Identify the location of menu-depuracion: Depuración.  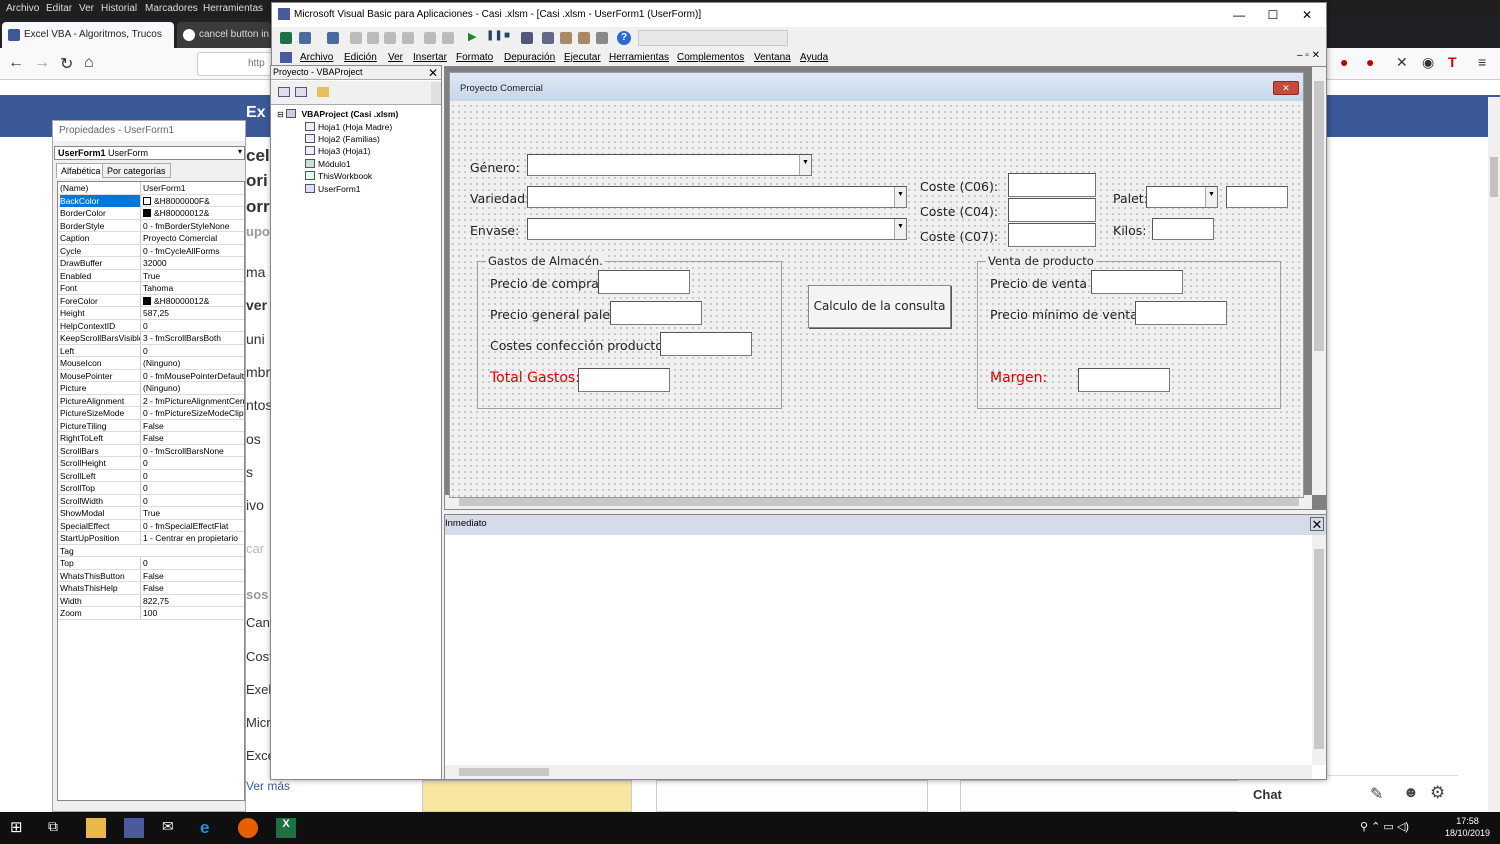
(529, 57).